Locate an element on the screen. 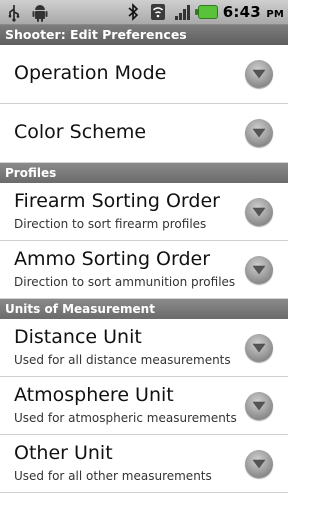  battery-icon is located at coordinates (206, 12).